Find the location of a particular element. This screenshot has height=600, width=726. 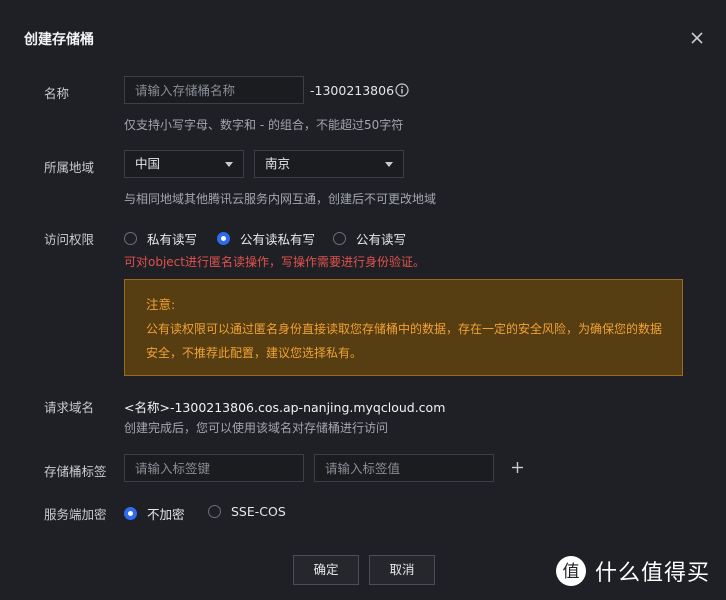

radio-label: 公有读私有写 is located at coordinates (278, 239).